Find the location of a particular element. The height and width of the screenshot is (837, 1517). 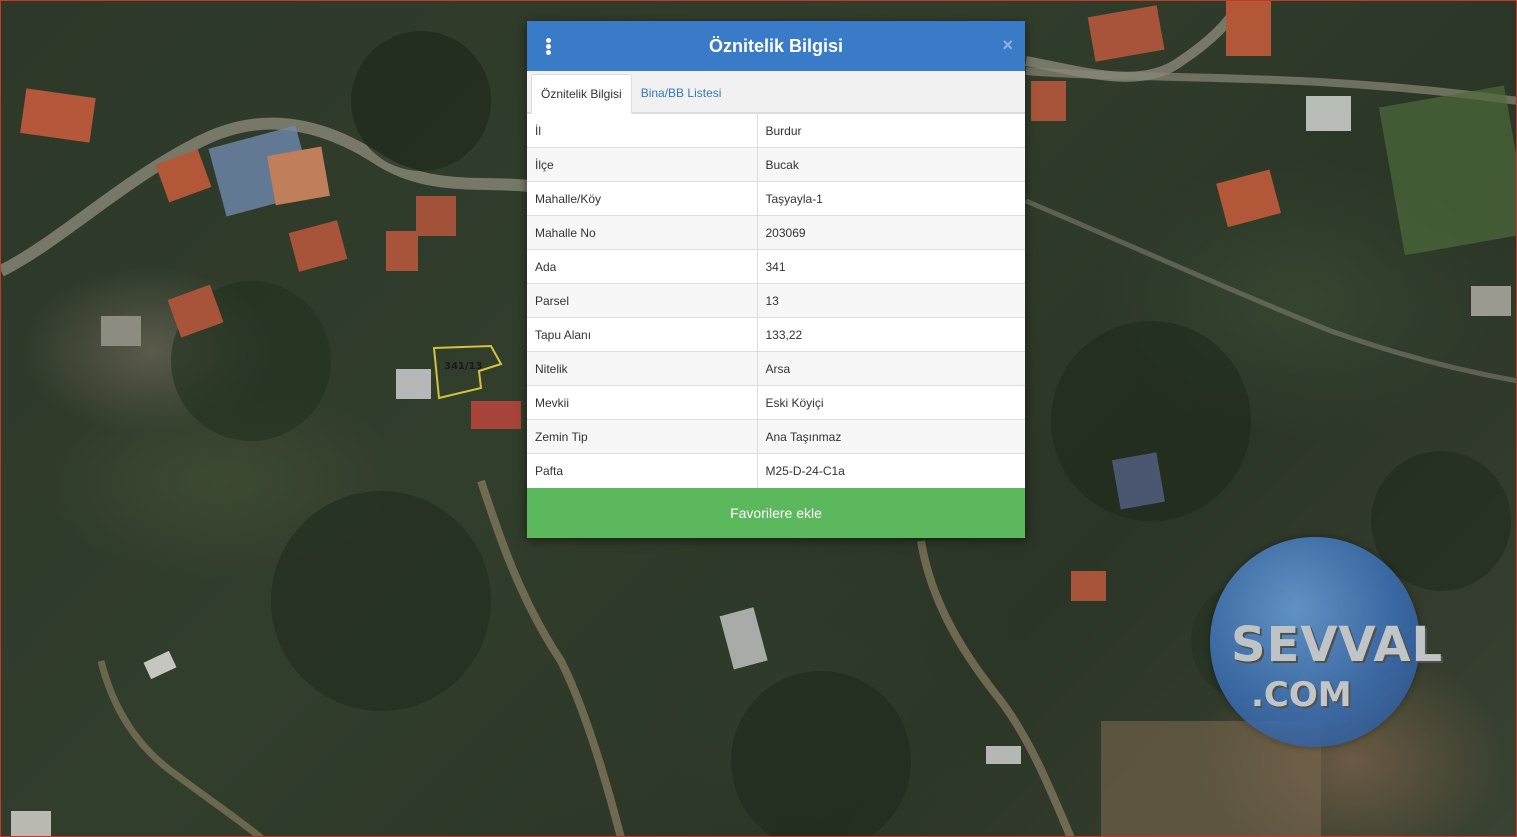

table-row: Pafta M25-D-24-C1a is located at coordinates (776, 470).